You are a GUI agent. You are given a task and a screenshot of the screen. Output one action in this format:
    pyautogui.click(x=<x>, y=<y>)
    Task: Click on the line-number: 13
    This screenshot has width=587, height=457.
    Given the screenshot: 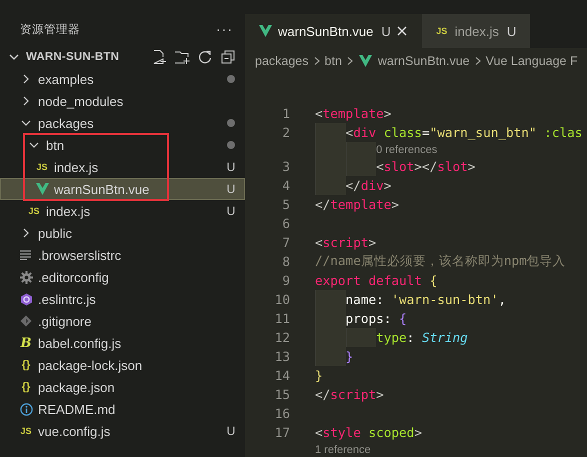 What is the action you would take?
    pyautogui.click(x=282, y=356)
    